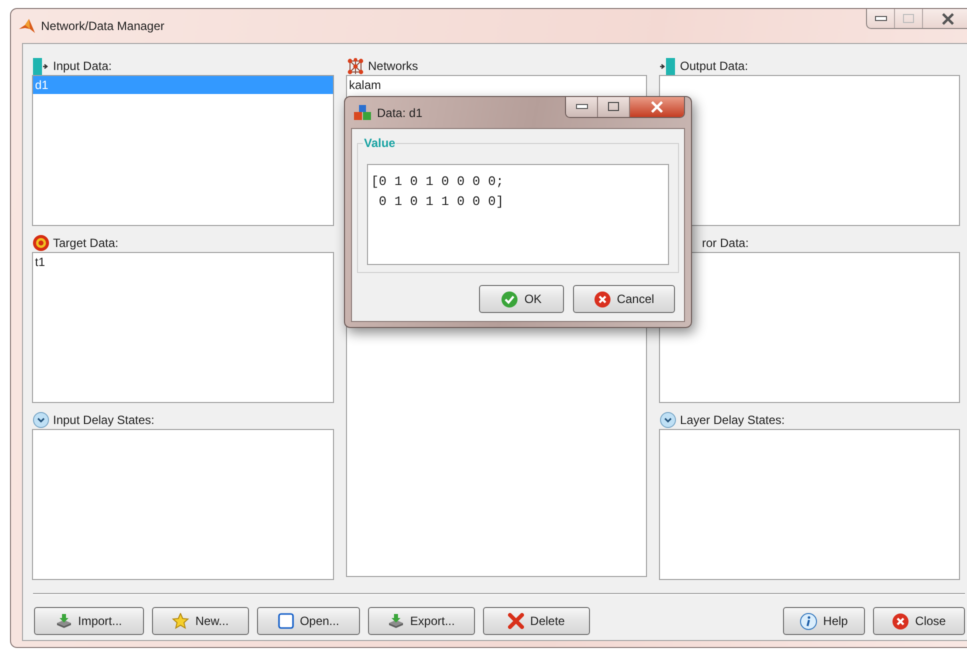 The height and width of the screenshot is (650, 967). What do you see at coordinates (102, 26) in the screenshot?
I see `window-title: Network/Data Manager` at bounding box center [102, 26].